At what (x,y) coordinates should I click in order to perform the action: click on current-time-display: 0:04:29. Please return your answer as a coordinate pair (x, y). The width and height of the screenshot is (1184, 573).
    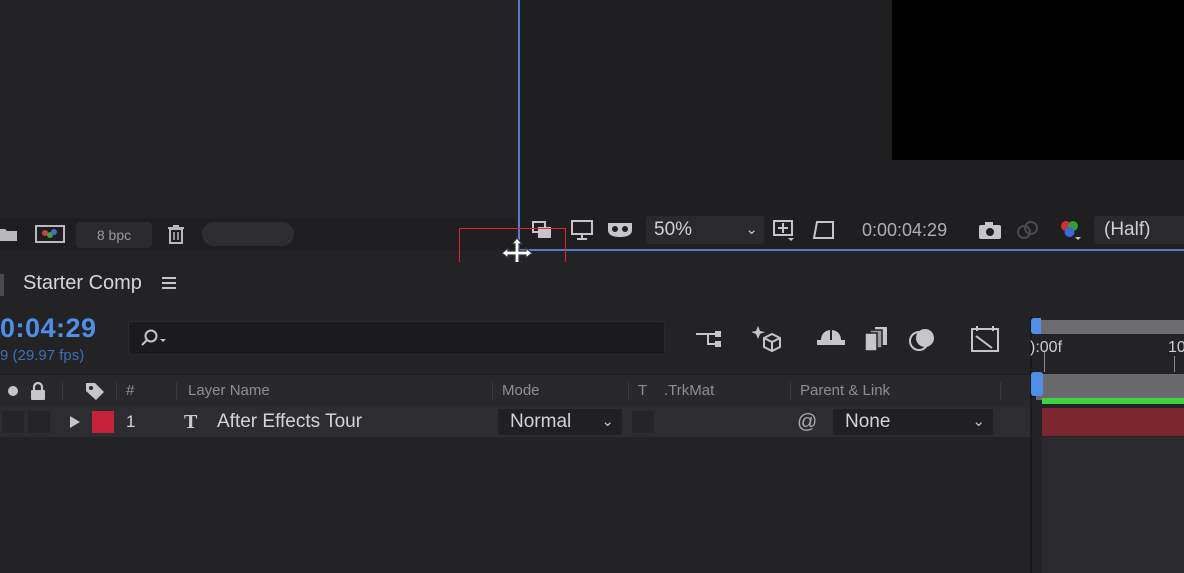
    Looking at the image, I should click on (48, 328).